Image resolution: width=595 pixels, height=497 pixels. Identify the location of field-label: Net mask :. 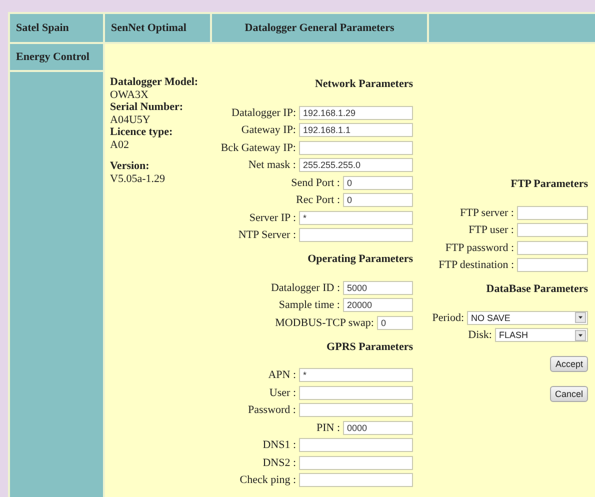
(272, 165).